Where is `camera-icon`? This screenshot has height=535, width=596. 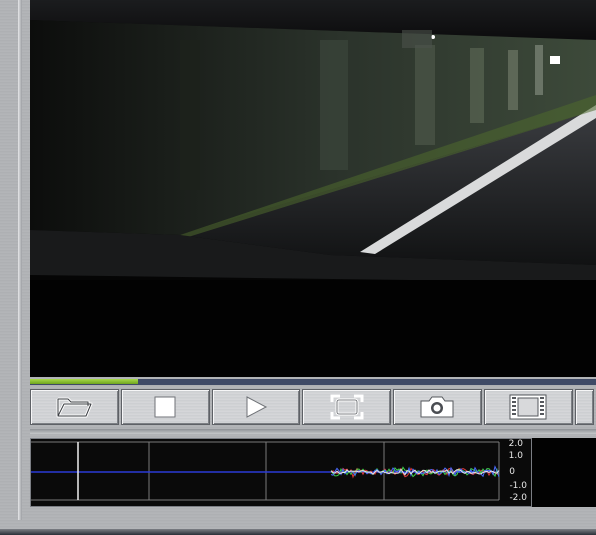
camera-icon is located at coordinates (437, 407).